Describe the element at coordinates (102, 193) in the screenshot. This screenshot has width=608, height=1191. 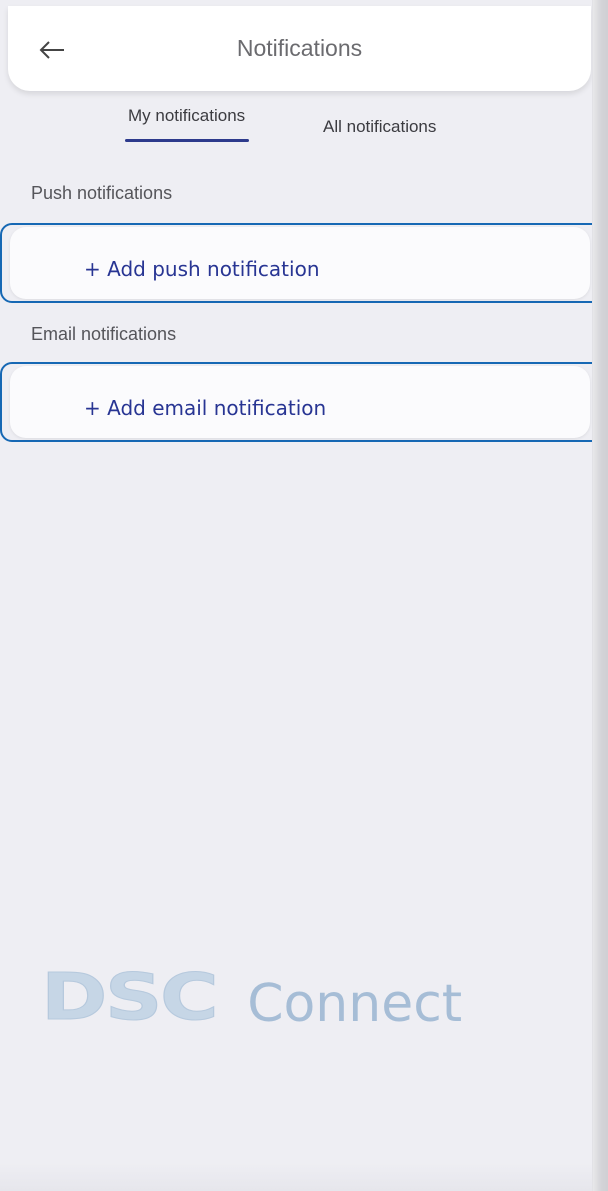
I see `push-notifications-heading: Push notifications` at that location.